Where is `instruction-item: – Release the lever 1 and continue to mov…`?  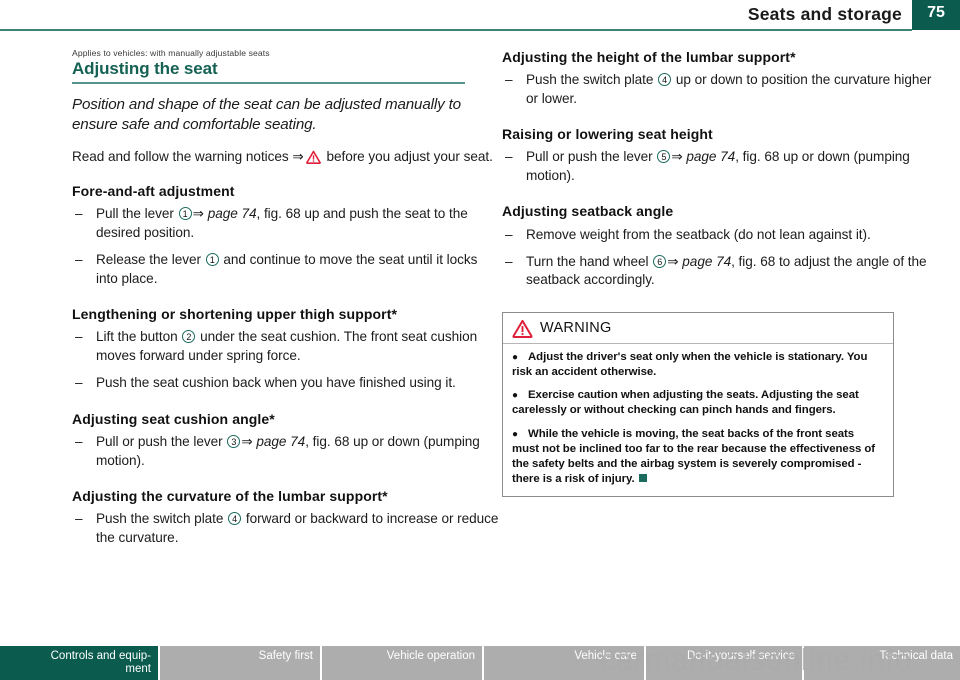
instruction-item: – Release the lever 1 and continue to mov… is located at coordinates (276, 269).